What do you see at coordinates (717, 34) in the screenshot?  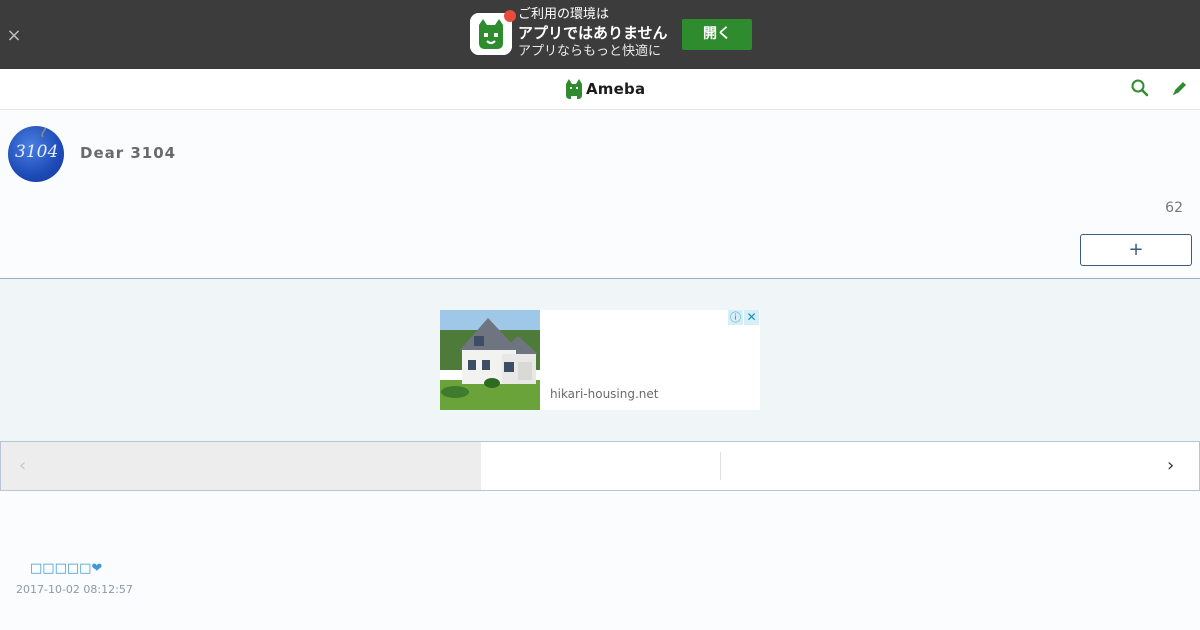 I see `open-app-button: 開く` at bounding box center [717, 34].